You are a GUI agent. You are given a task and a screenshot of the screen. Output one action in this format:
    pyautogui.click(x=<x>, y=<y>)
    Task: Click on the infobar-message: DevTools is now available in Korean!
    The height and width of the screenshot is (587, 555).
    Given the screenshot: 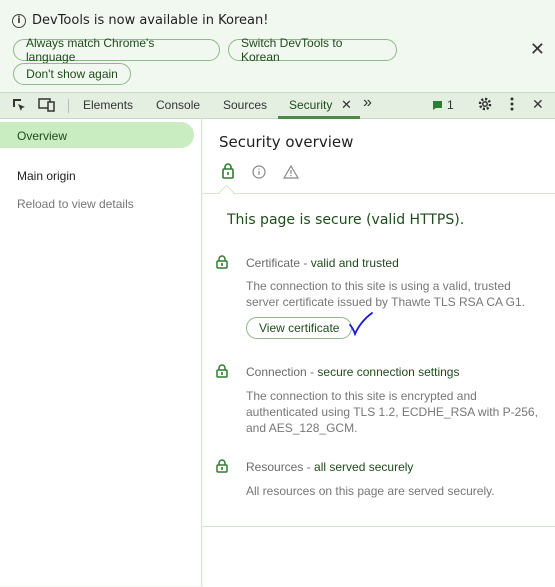 What is the action you would take?
    pyautogui.click(x=150, y=20)
    